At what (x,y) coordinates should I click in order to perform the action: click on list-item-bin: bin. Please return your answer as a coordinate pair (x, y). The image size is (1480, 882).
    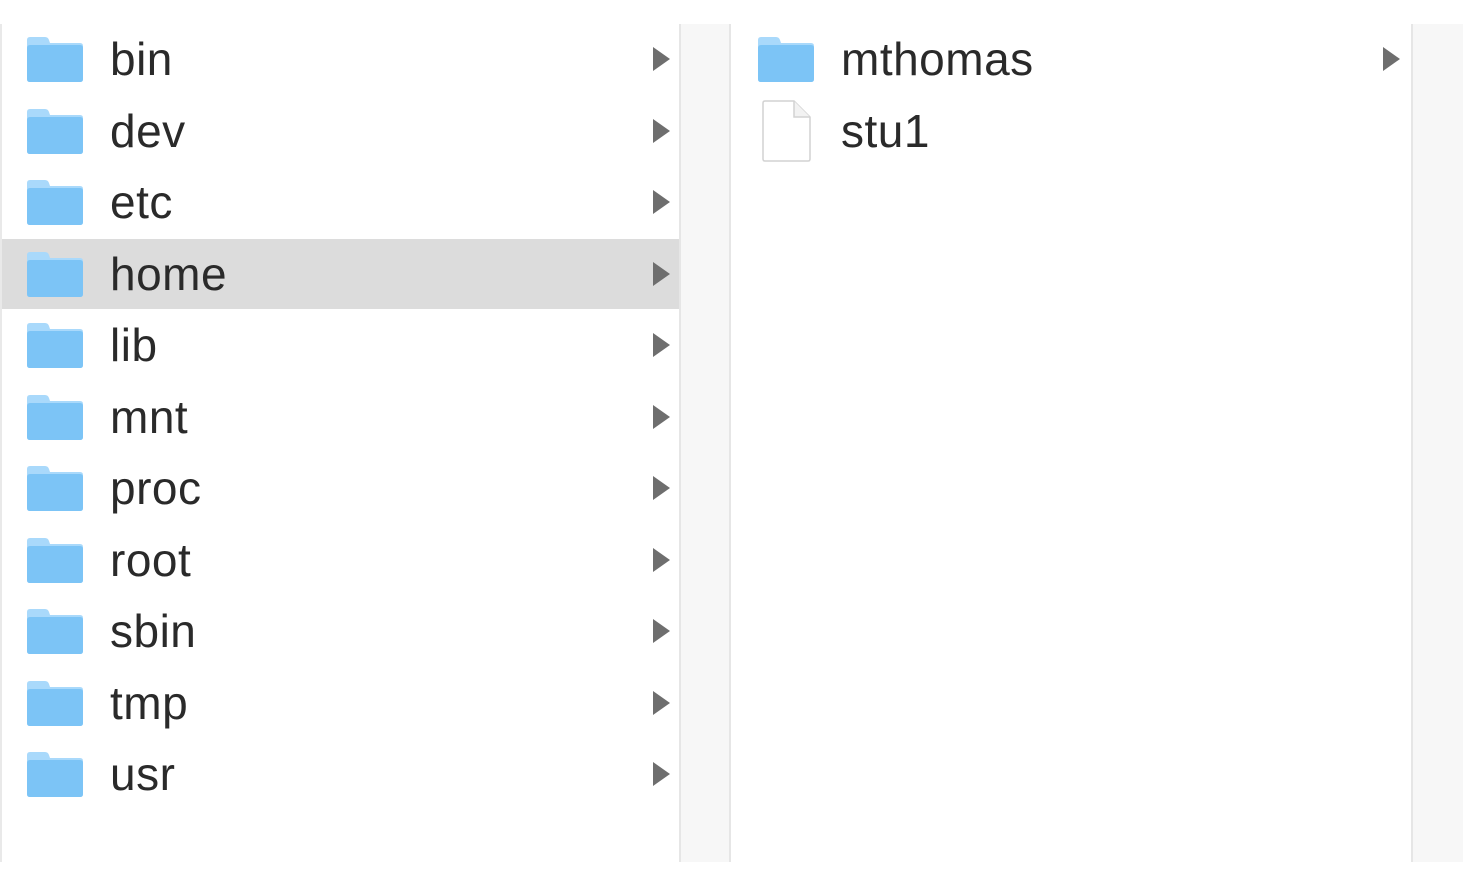
    Looking at the image, I should click on (341, 59).